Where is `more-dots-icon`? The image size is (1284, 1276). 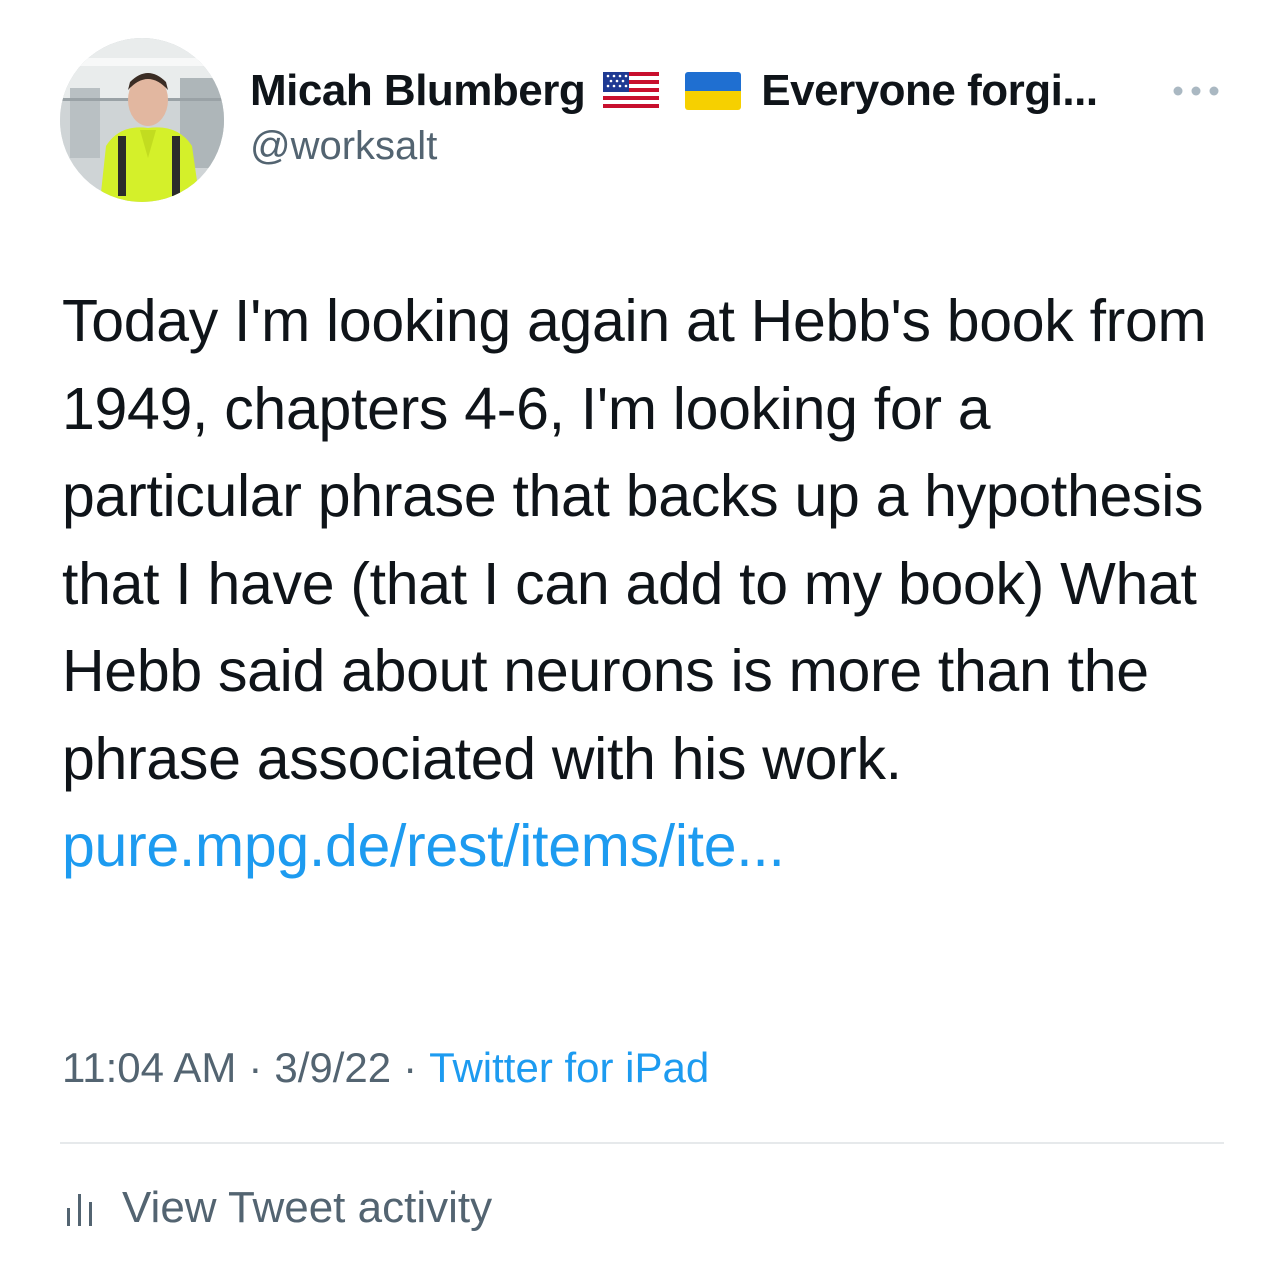 more-dots-icon is located at coordinates (1196, 91).